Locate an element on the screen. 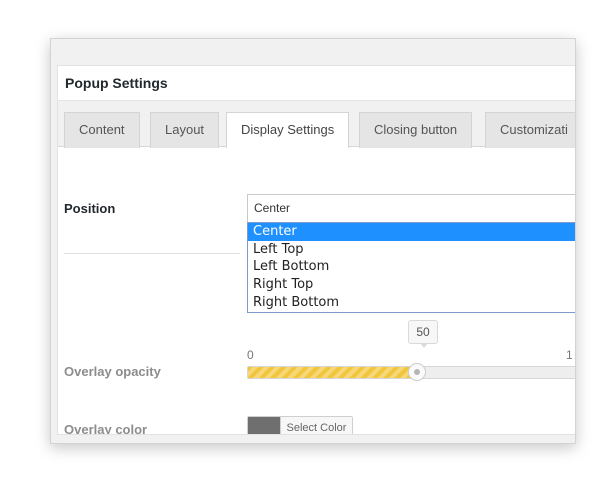 The height and width of the screenshot is (494, 600). opacity-slider-handle is located at coordinates (417, 372).